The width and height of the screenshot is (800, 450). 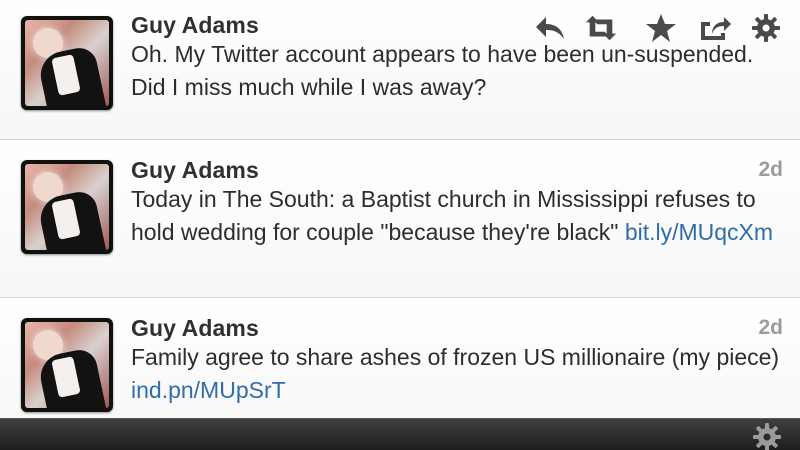 What do you see at coordinates (208, 390) in the screenshot?
I see `tweet-link: ind.pn/MUpSrT` at bounding box center [208, 390].